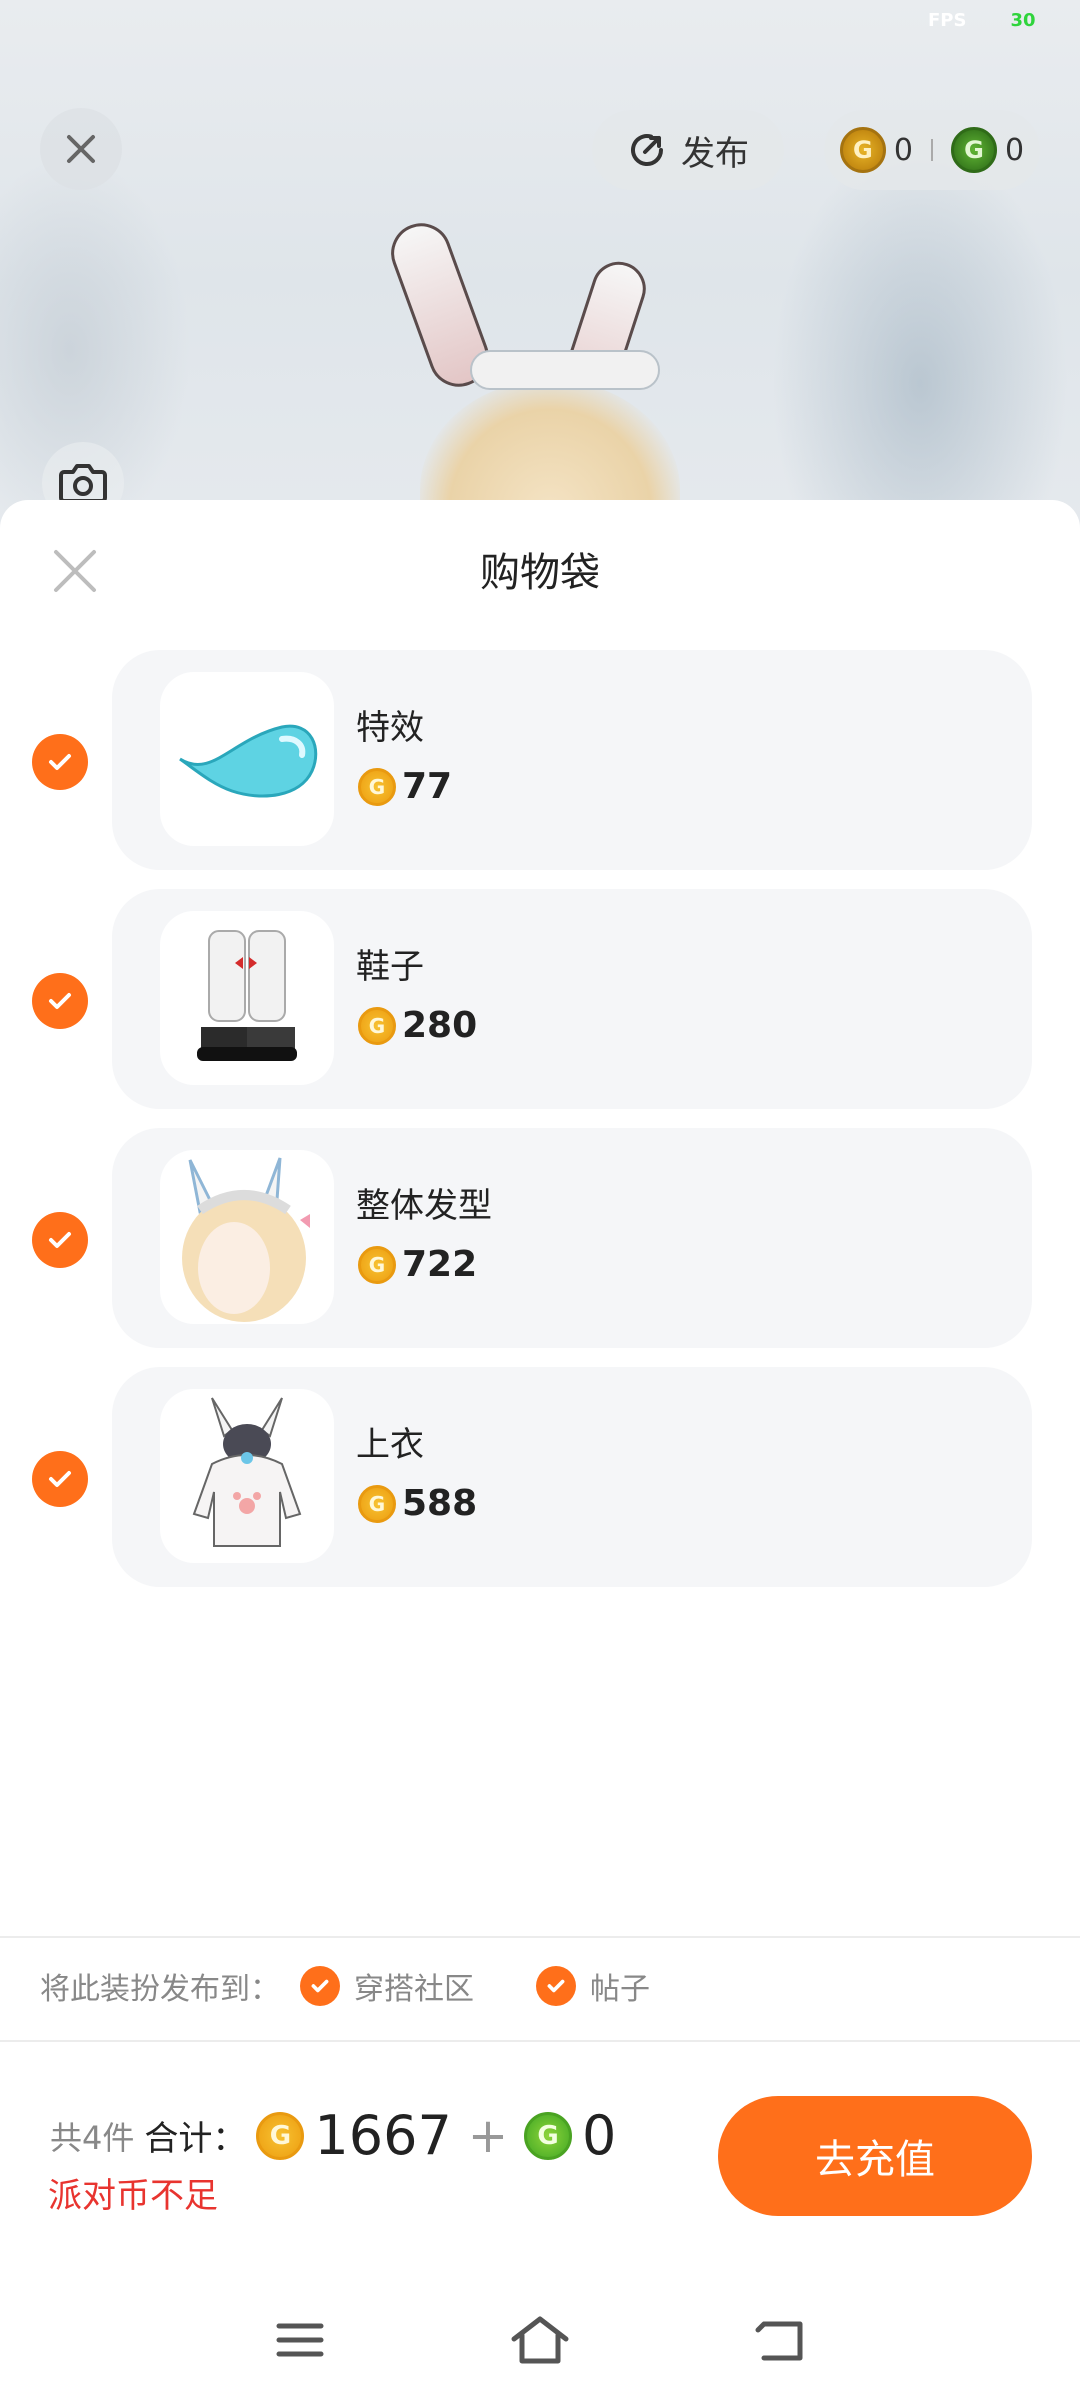  What do you see at coordinates (903, 150) in the screenshot?
I see `gold-coin-amount: 0` at bounding box center [903, 150].